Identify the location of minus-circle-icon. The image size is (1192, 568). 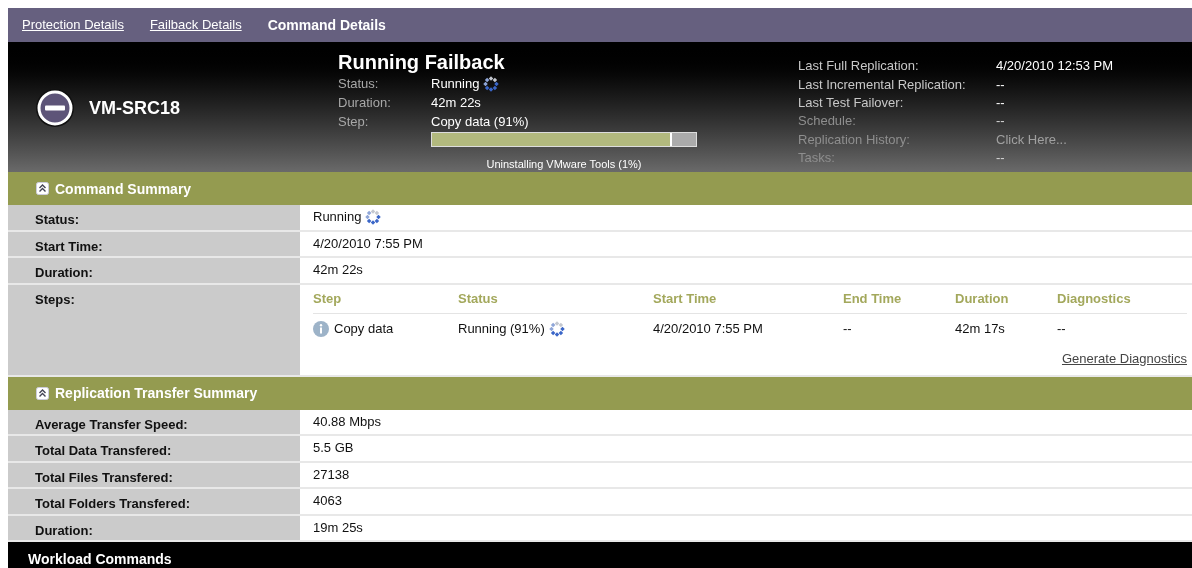
(55, 108).